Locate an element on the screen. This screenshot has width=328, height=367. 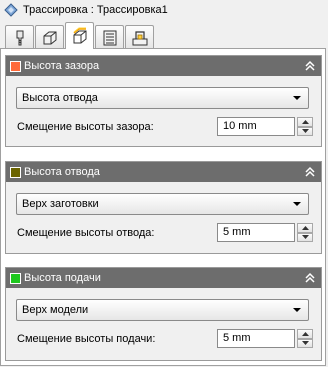
tab-tool is located at coordinates (19, 37).